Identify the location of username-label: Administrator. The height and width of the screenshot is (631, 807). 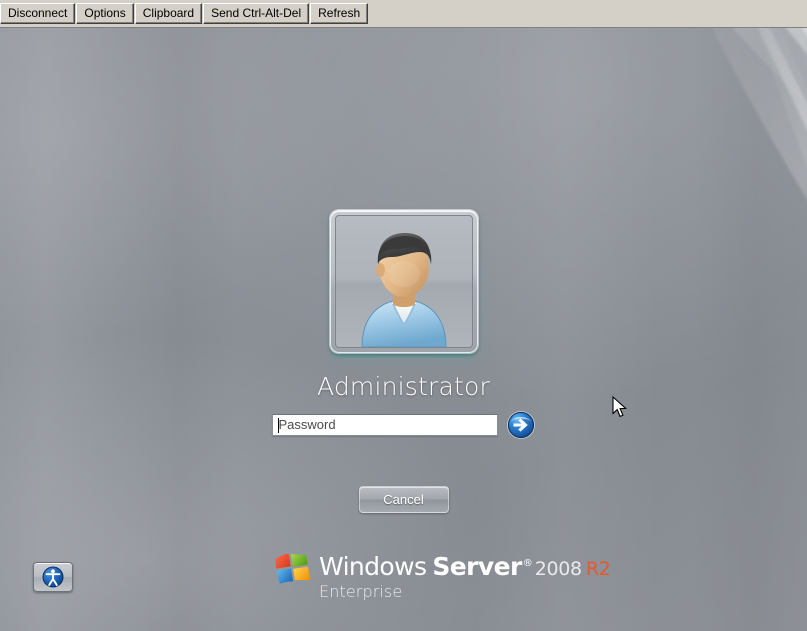
(403, 386).